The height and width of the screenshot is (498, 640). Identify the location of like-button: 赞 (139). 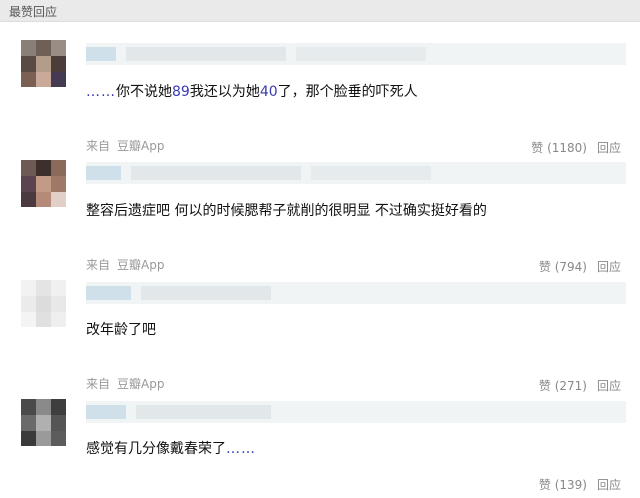
(563, 485).